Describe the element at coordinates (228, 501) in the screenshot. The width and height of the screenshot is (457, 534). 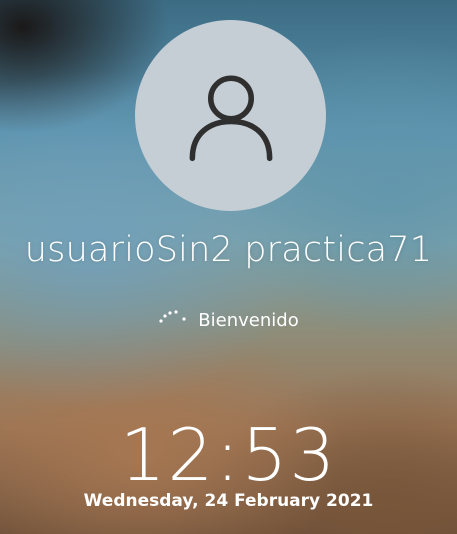
I see `clock-date: Wednesday, 24 February 2021` at that location.